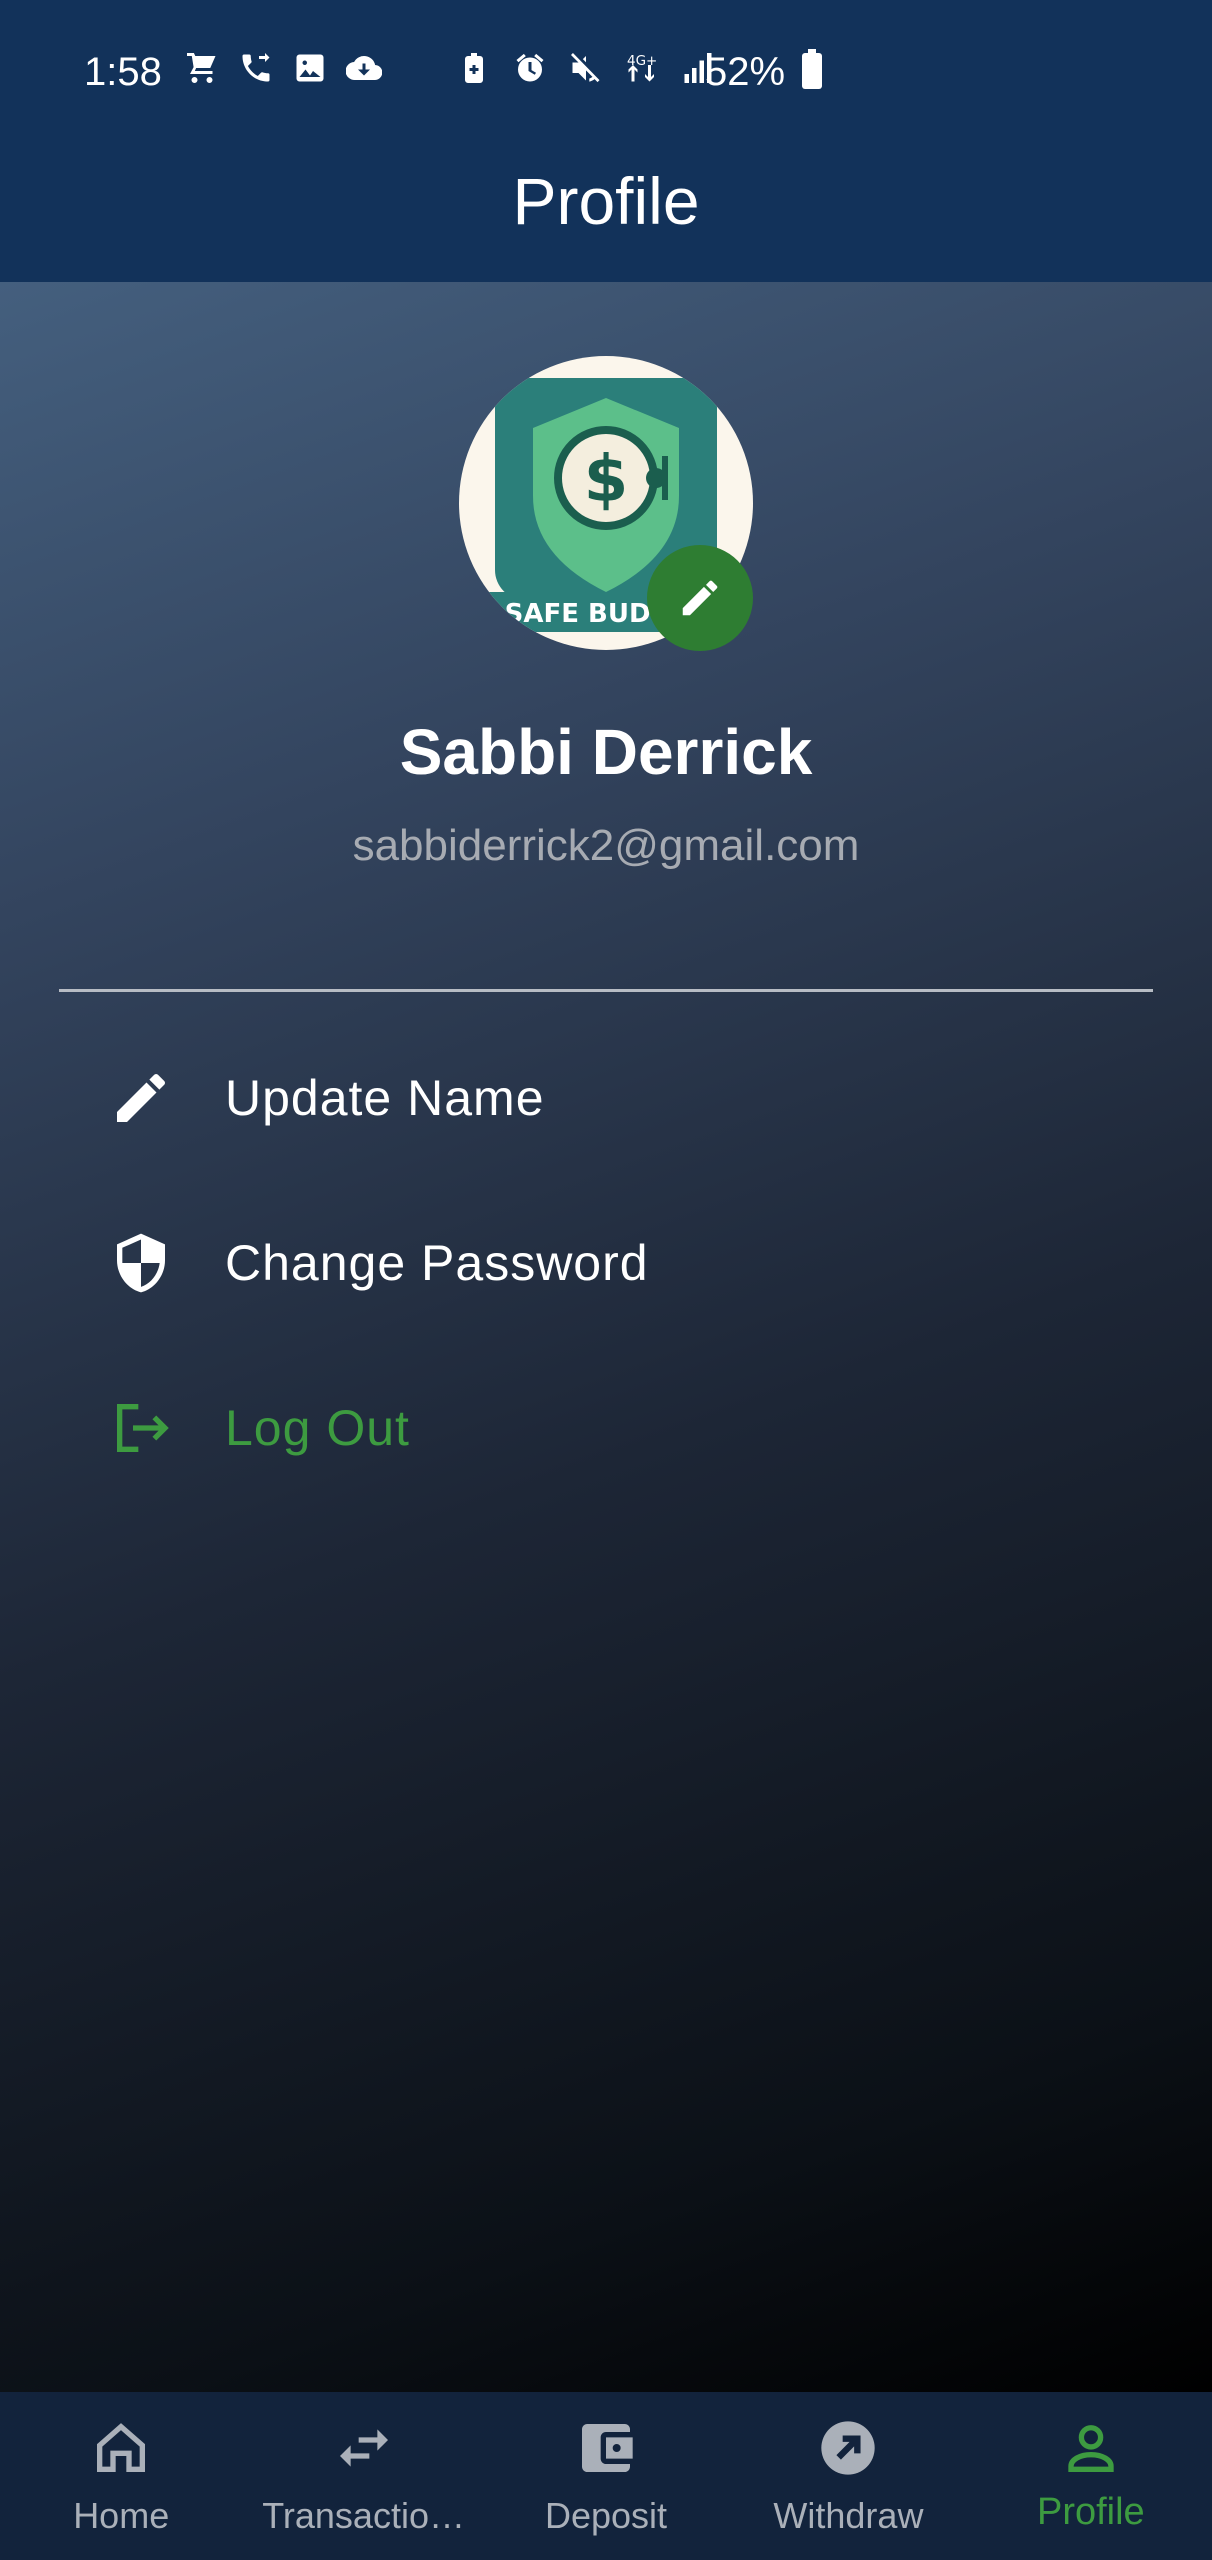 The width and height of the screenshot is (1212, 2560). Describe the element at coordinates (437, 1263) in the screenshot. I see `menu-item-label: Change Password` at that location.